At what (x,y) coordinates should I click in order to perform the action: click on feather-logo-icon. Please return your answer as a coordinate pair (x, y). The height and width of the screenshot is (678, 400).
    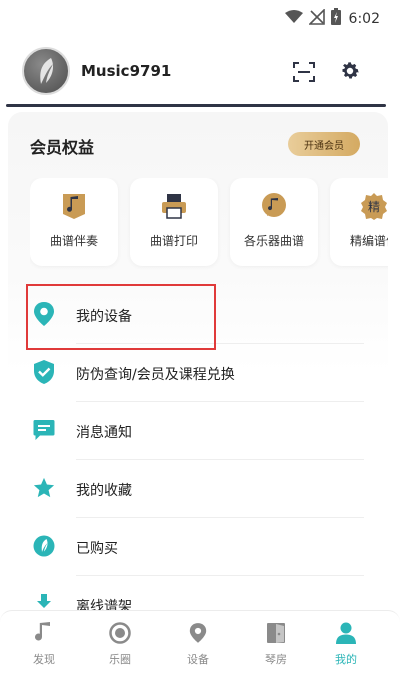
    Looking at the image, I should click on (47, 71).